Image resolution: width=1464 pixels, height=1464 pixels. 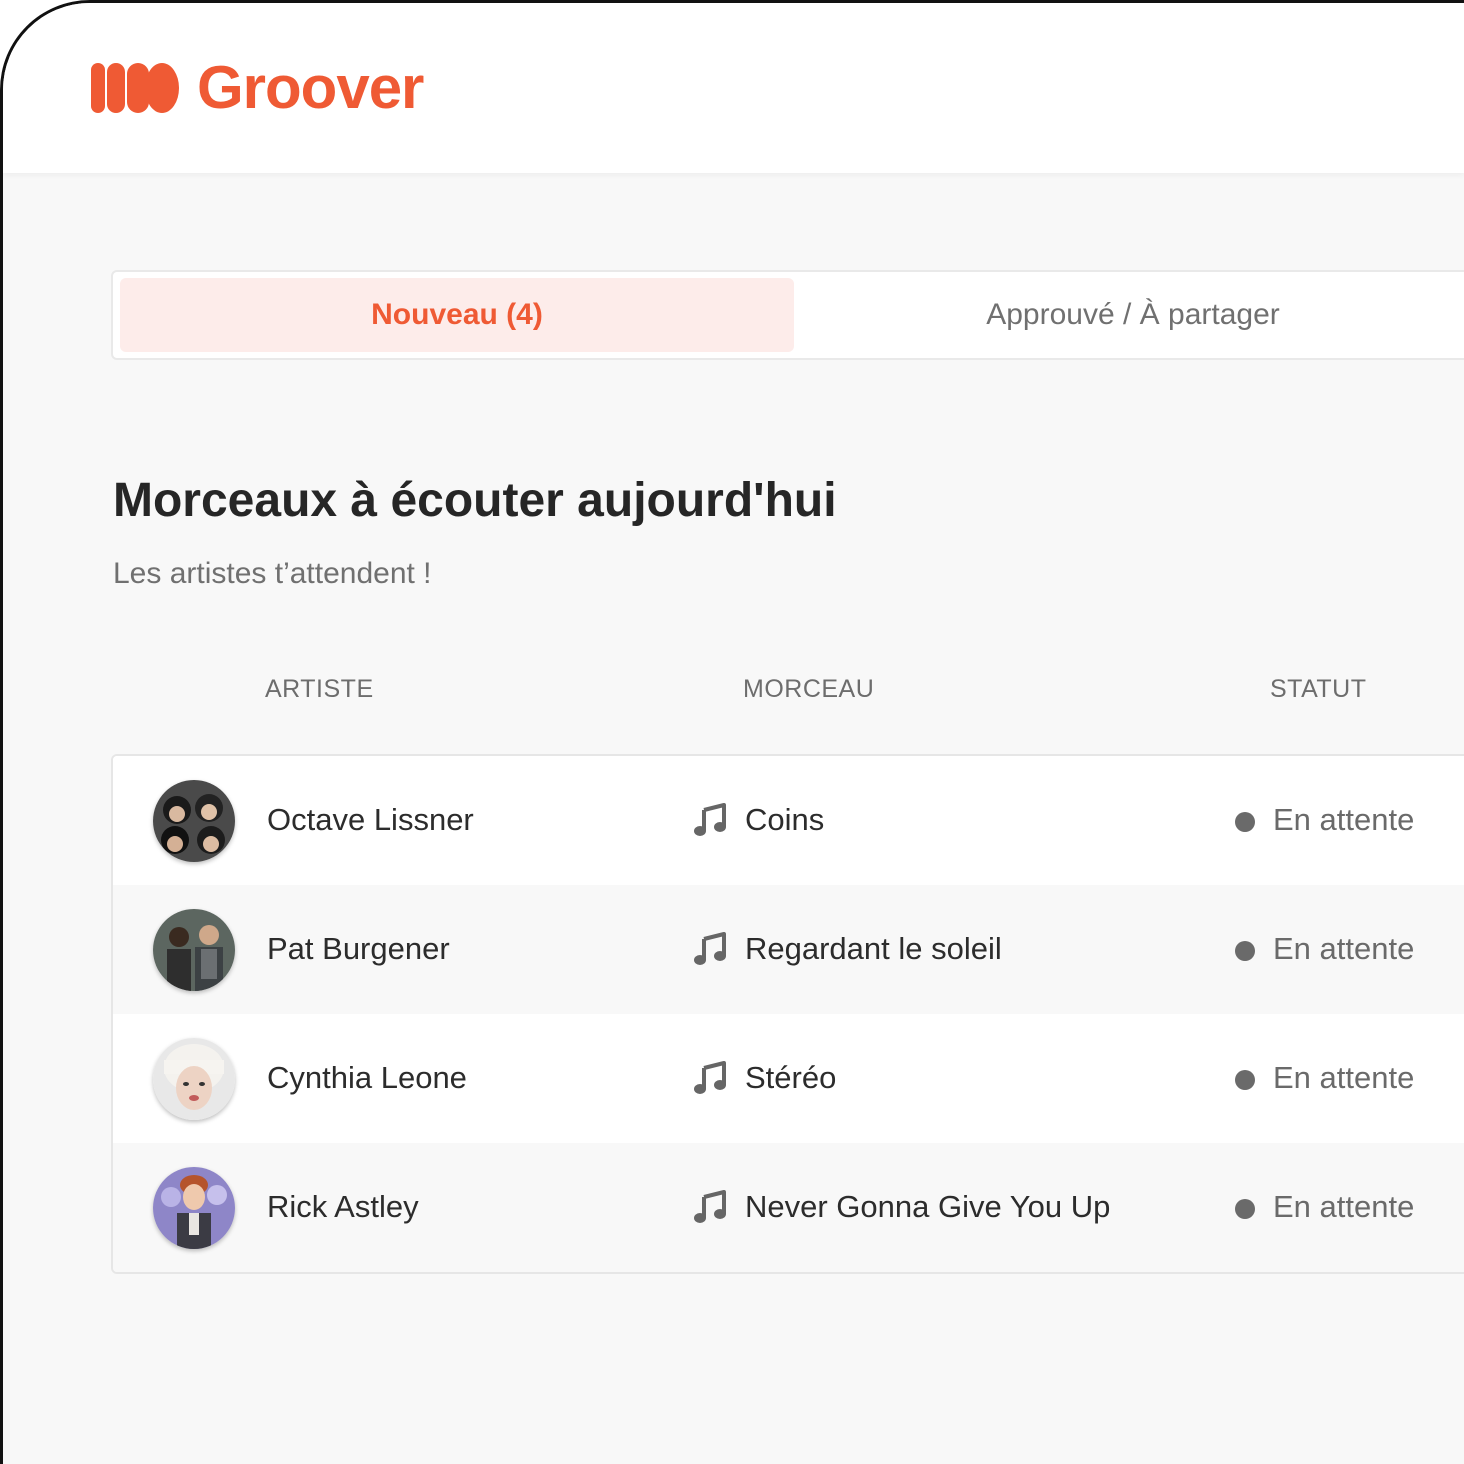 What do you see at coordinates (927, 1207) in the screenshot?
I see `track-name: Never Gonna Give You Up` at bounding box center [927, 1207].